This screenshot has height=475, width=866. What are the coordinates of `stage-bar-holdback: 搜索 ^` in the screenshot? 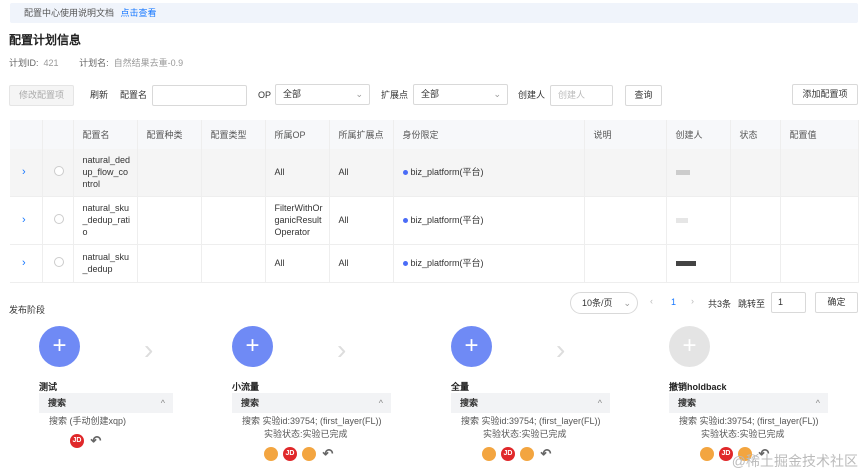 It's located at (748, 403).